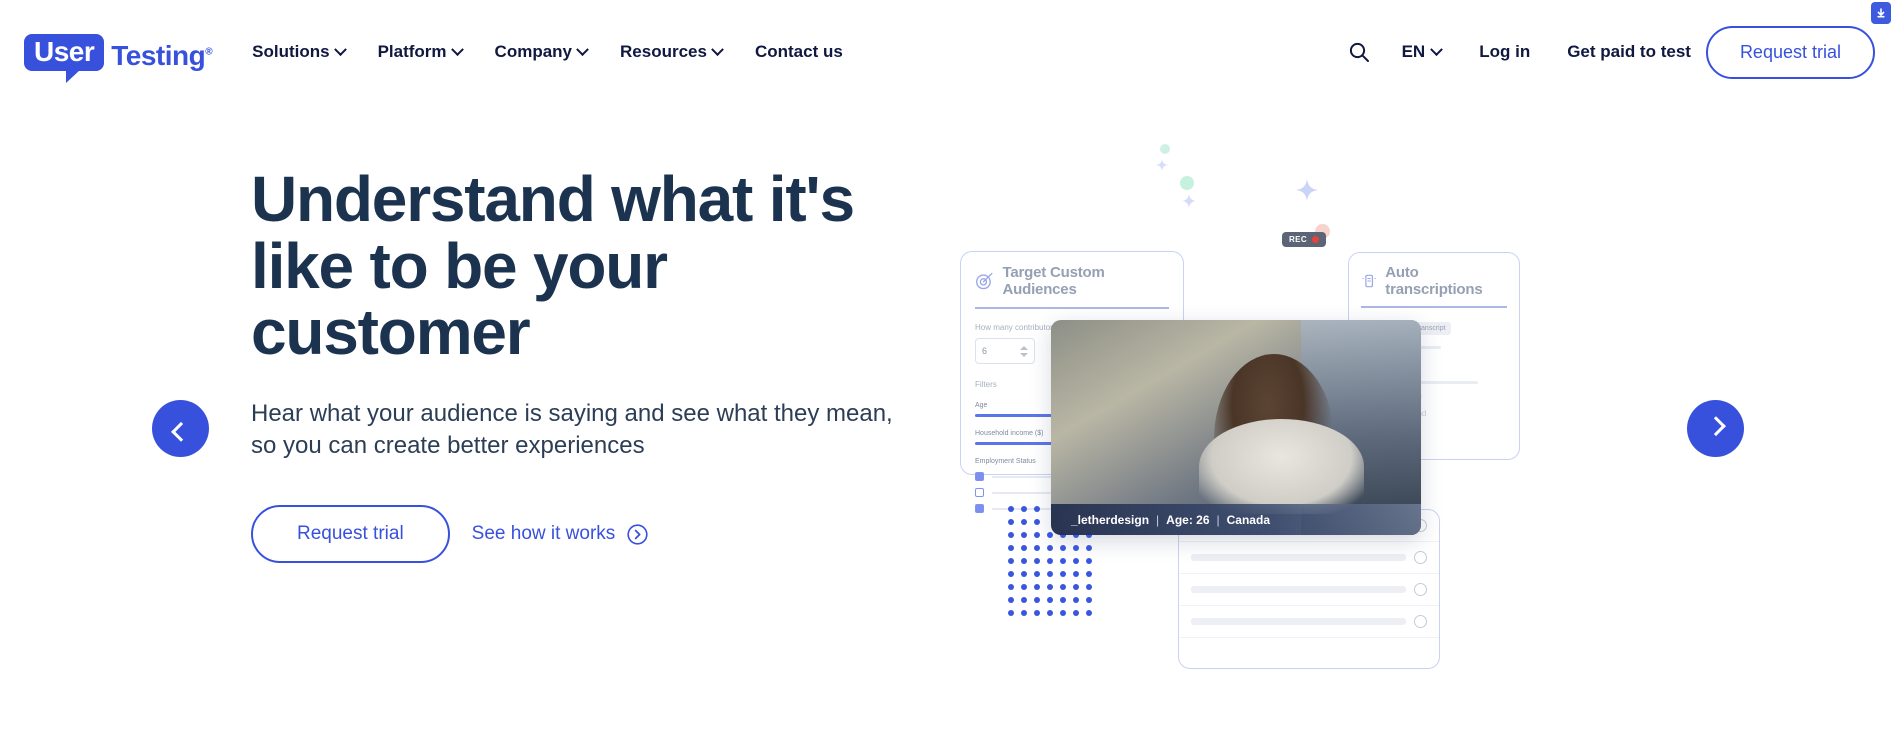  I want to click on chevron-left-icon, so click(180, 431).